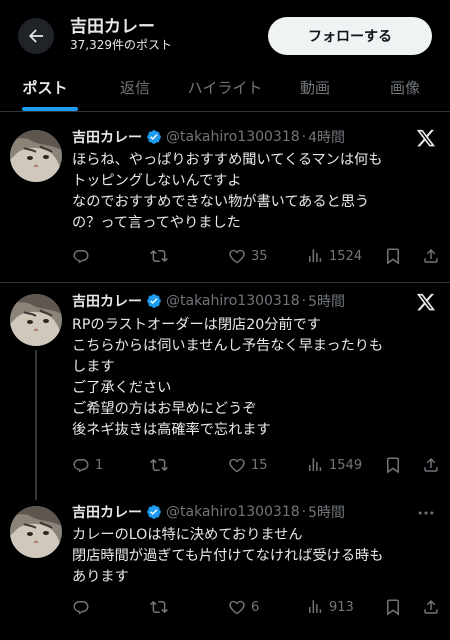 The height and width of the screenshot is (640, 450). I want to click on tweet-3-actions: 6 913, so click(257, 608).